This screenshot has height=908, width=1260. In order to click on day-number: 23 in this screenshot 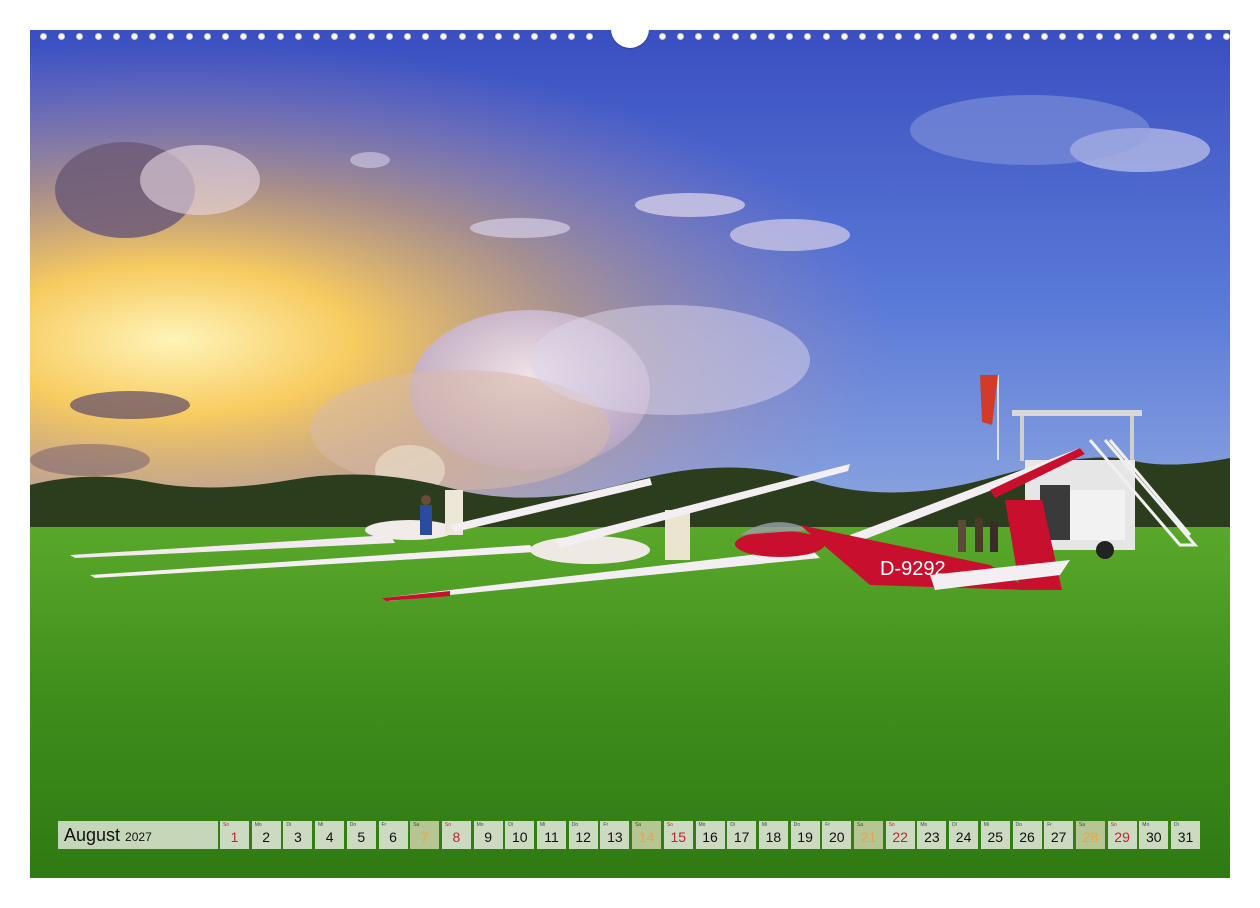, I will do `click(932, 837)`.